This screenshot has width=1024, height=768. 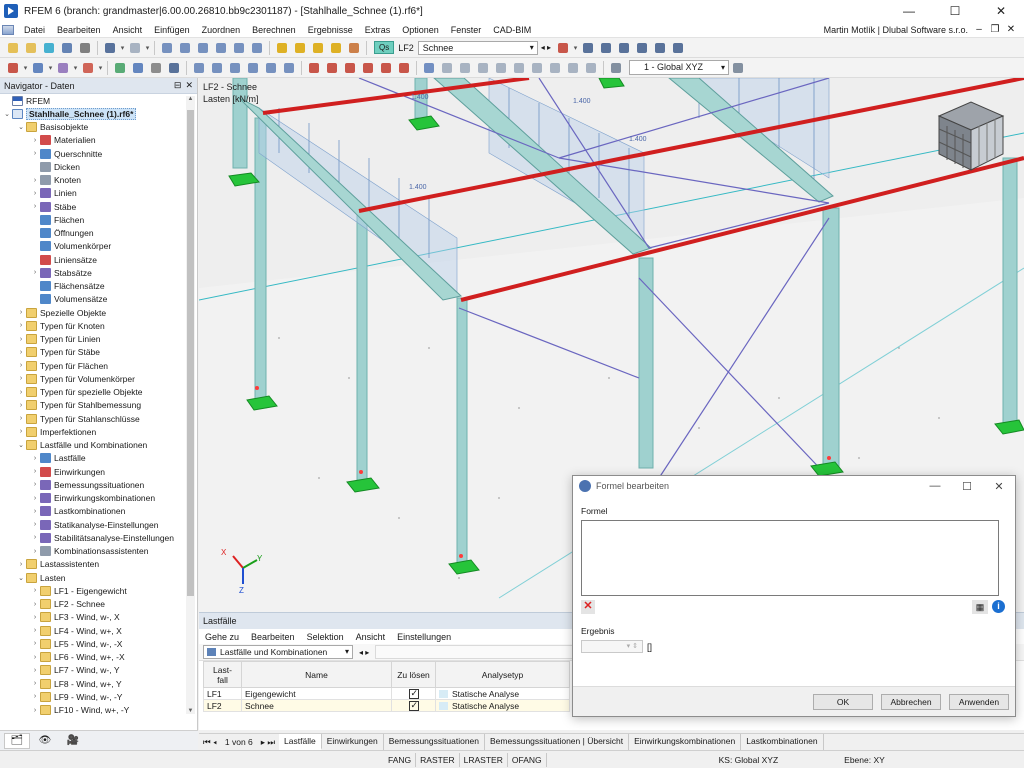 What do you see at coordinates (221, 30) in the screenshot?
I see `menu-zuordnen: Zuordnen` at bounding box center [221, 30].